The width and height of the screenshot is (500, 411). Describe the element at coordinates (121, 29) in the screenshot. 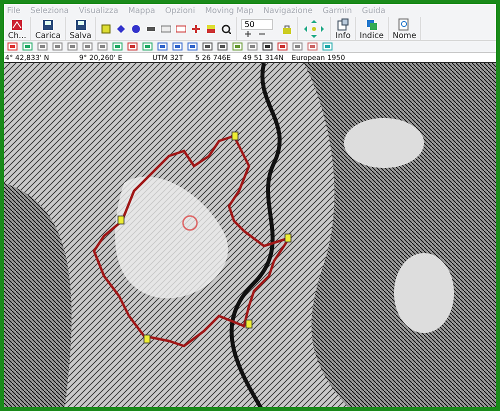

I see `diamond-icon` at that location.